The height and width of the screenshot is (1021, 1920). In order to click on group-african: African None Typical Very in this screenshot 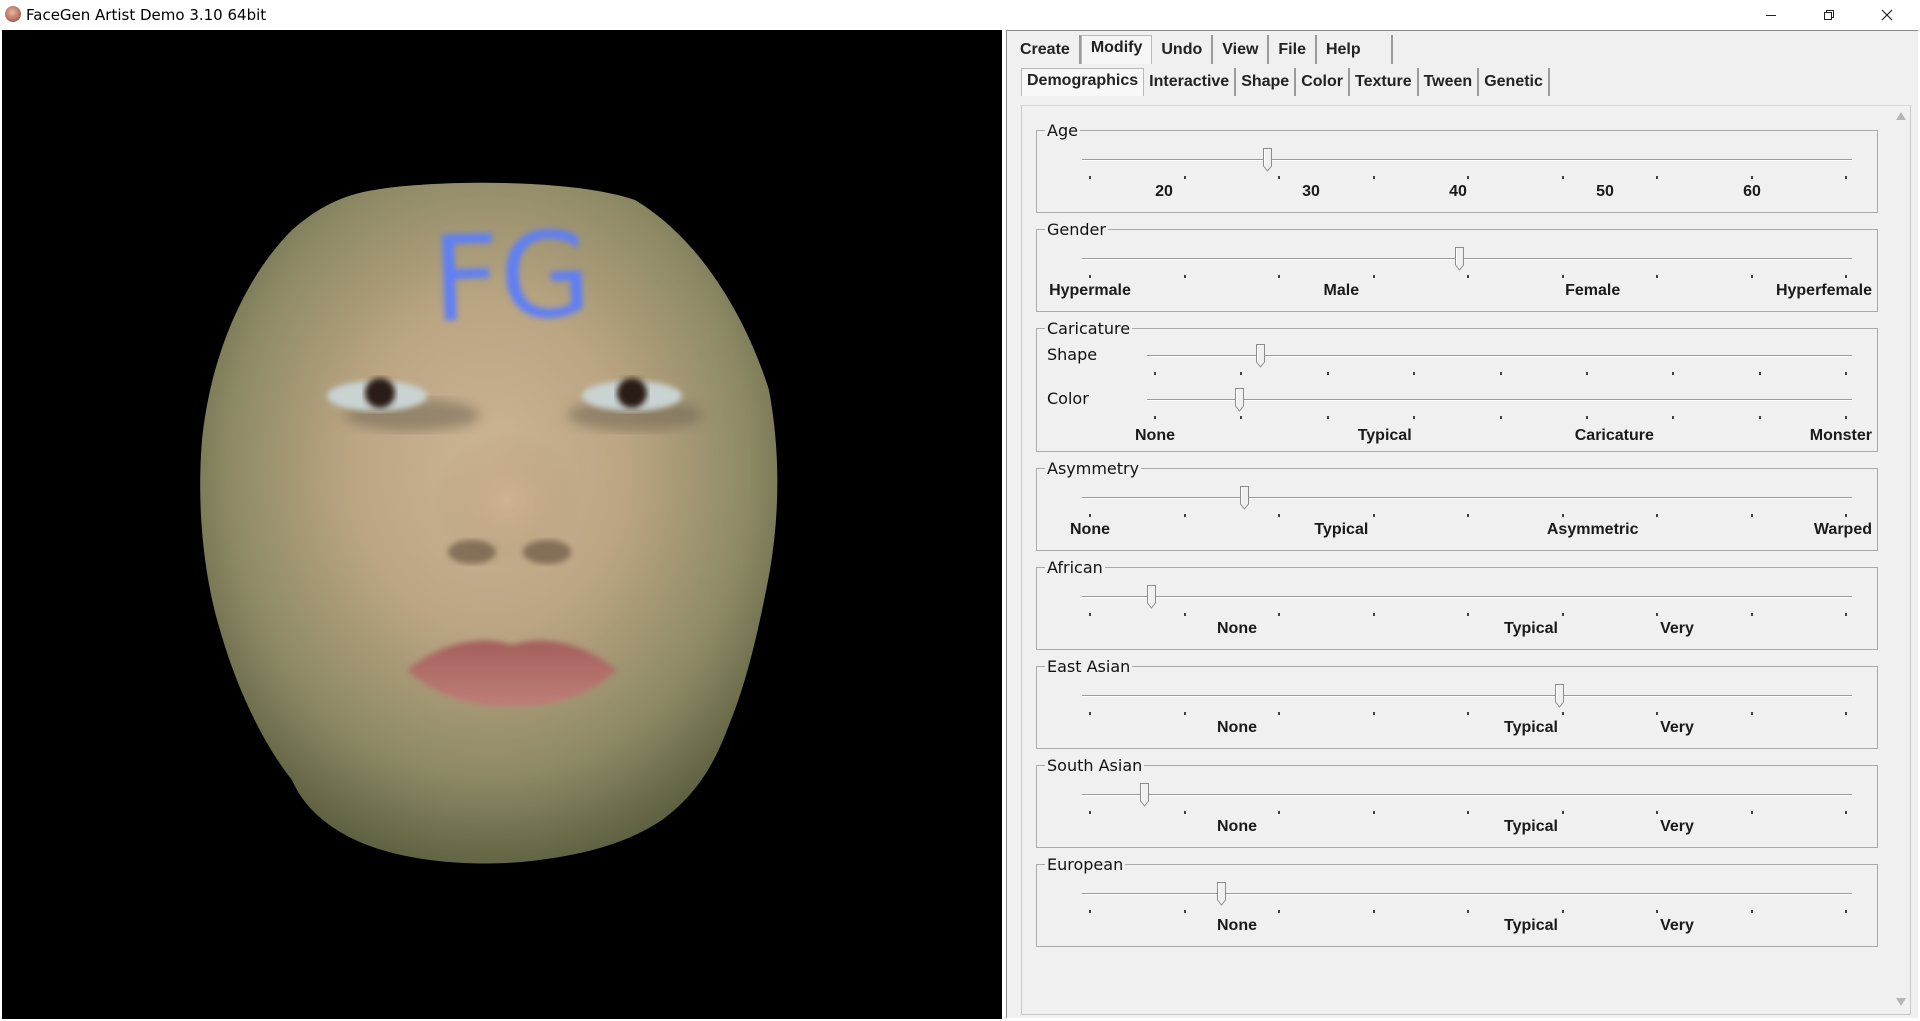, I will do `click(1457, 604)`.